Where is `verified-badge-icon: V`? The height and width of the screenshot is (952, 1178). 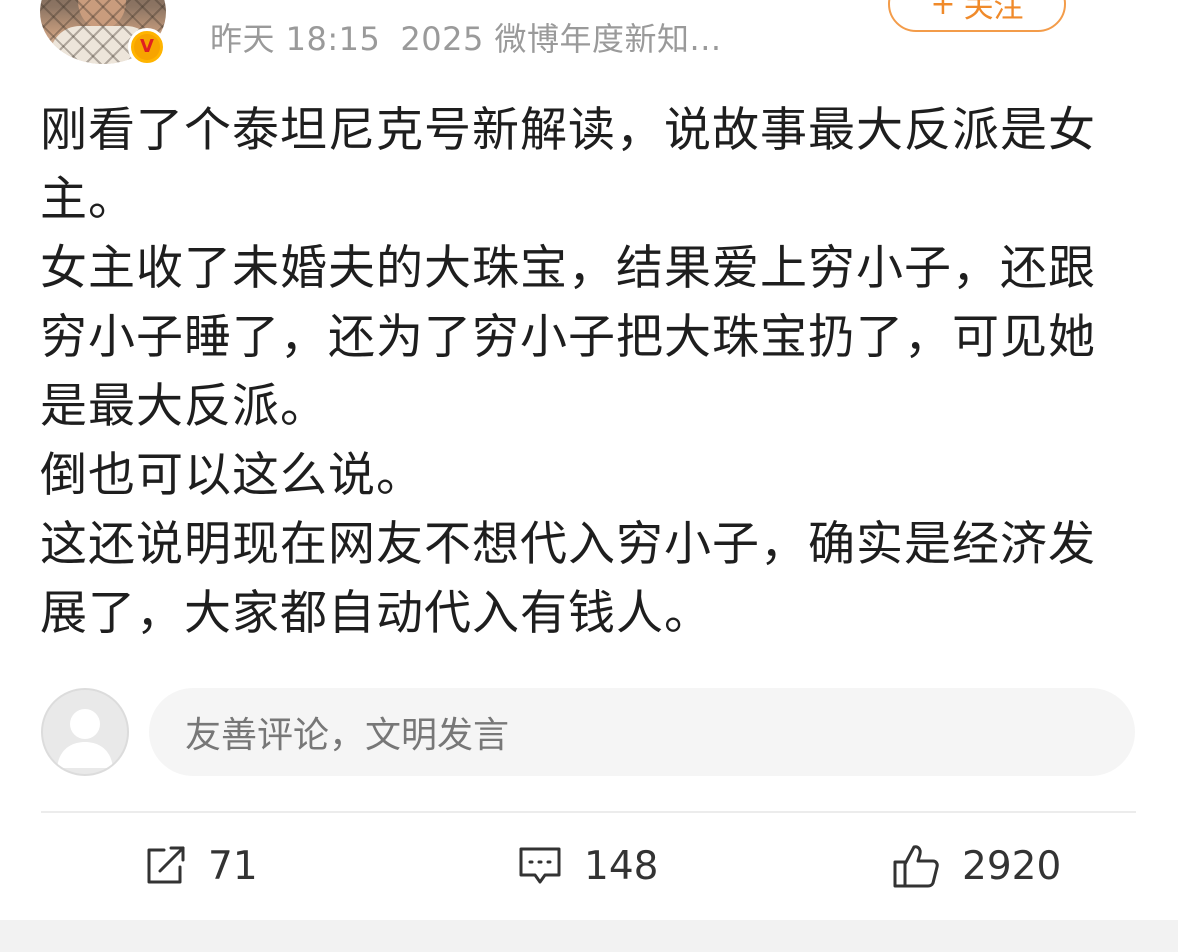 verified-badge-icon: V is located at coordinates (147, 47).